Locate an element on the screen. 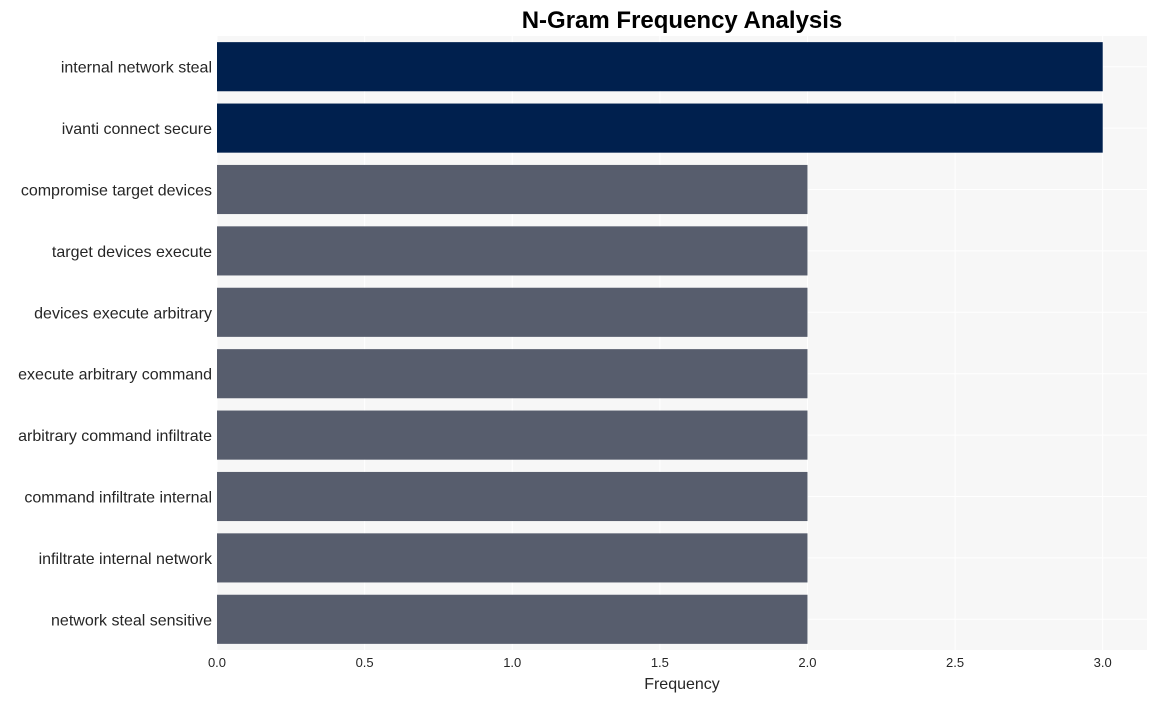 This screenshot has width=1157, height=701. y-tick-label: devices execute arbitrary is located at coordinates (123, 313).